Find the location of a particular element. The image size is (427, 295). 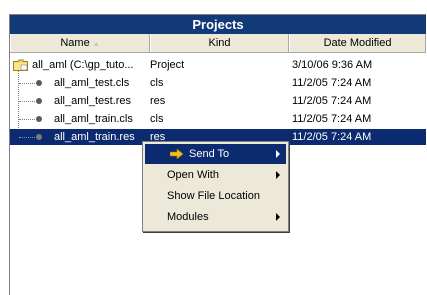

column-header-kind: Kind is located at coordinates (219, 43).